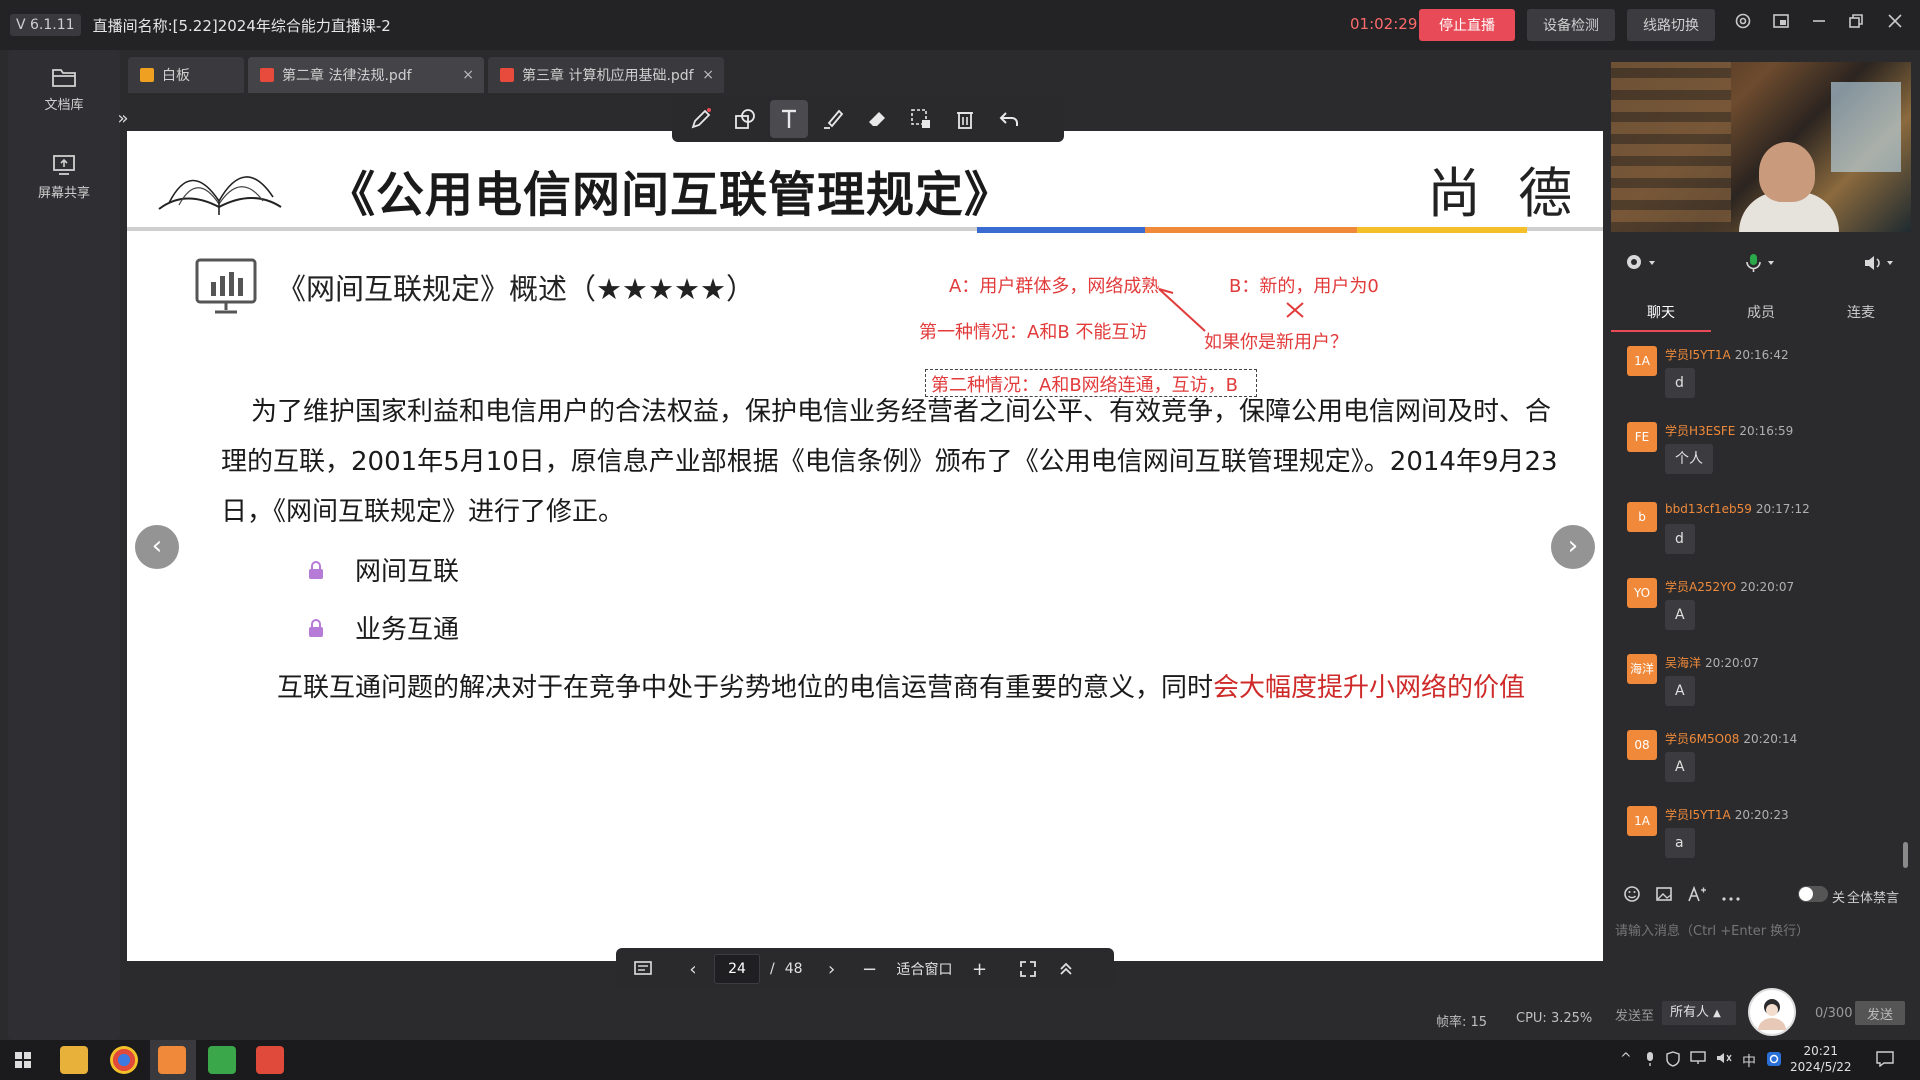  What do you see at coordinates (366, 75) in the screenshot?
I see `tab-chapter2-pdf: 第二章 法律法规.pdf ×` at bounding box center [366, 75].